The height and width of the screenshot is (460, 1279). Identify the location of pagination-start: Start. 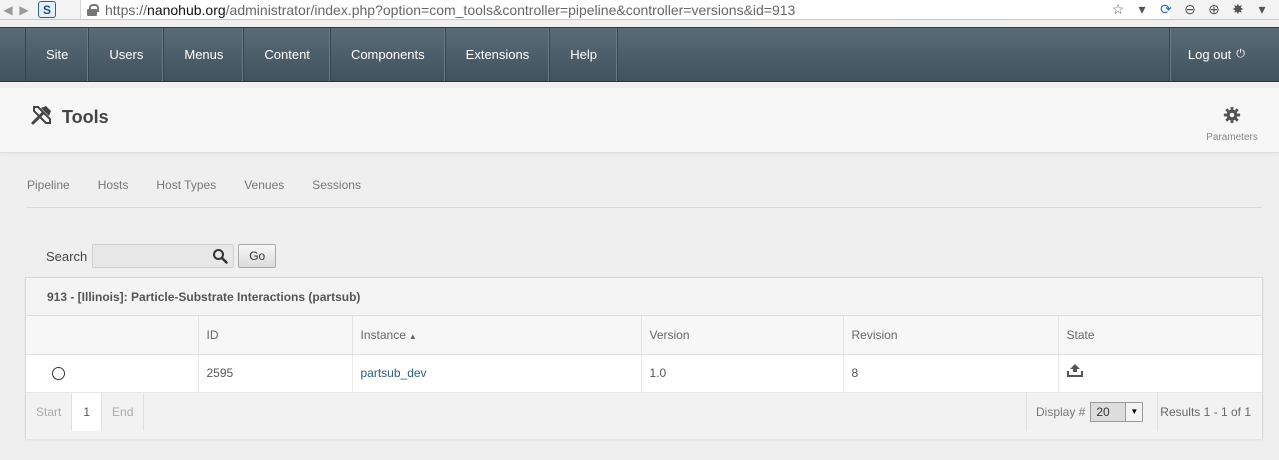
(49, 411).